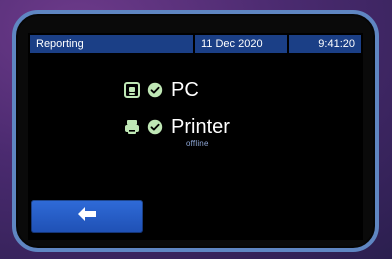  Describe the element at coordinates (241, 44) in the screenshot. I see `status-date: 11 Dec 2020` at that location.